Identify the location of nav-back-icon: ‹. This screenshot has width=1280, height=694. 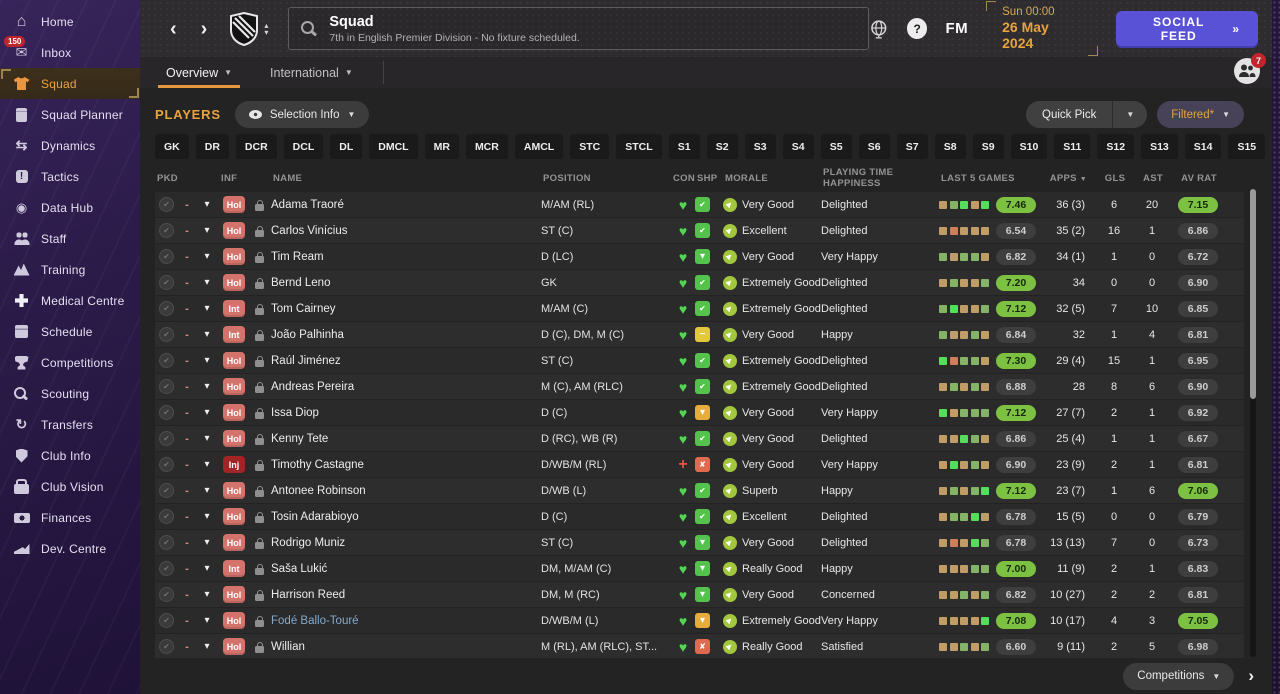
(173, 29).